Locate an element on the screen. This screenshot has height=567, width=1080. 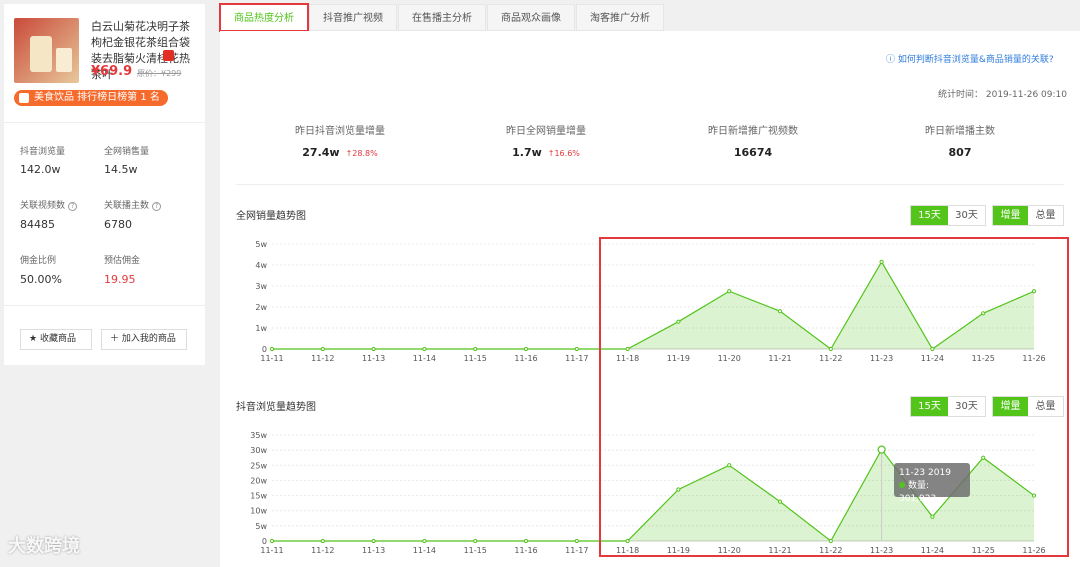
summary-label: 昨日新增推广视频数 is located at coordinates (753, 131).